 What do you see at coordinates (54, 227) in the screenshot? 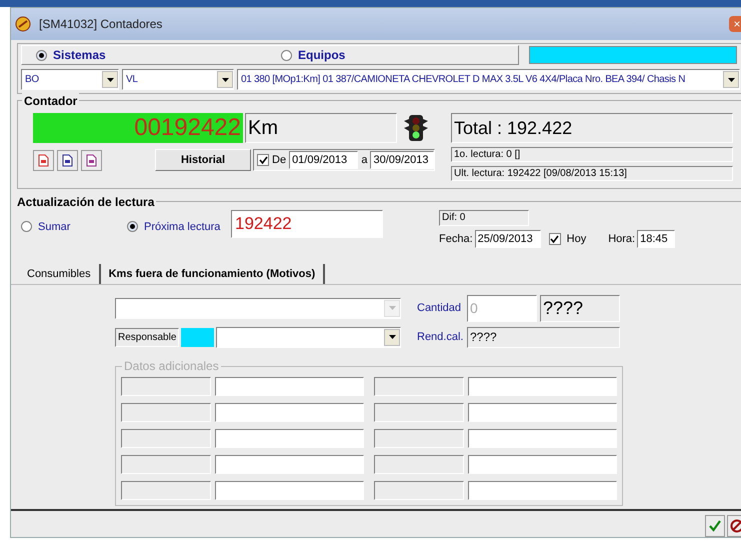
I see `radio-label: Sumar` at bounding box center [54, 227].